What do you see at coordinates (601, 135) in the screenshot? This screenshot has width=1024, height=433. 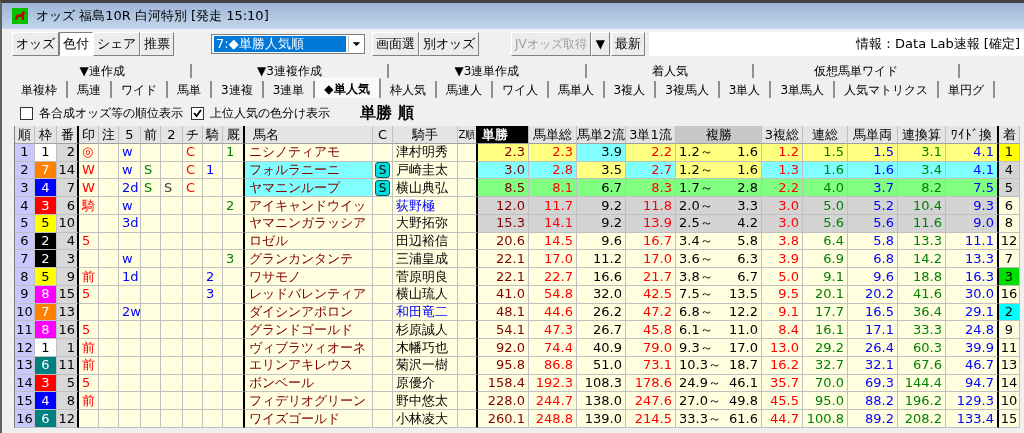 I see `column-header: 馬単2流` at bounding box center [601, 135].